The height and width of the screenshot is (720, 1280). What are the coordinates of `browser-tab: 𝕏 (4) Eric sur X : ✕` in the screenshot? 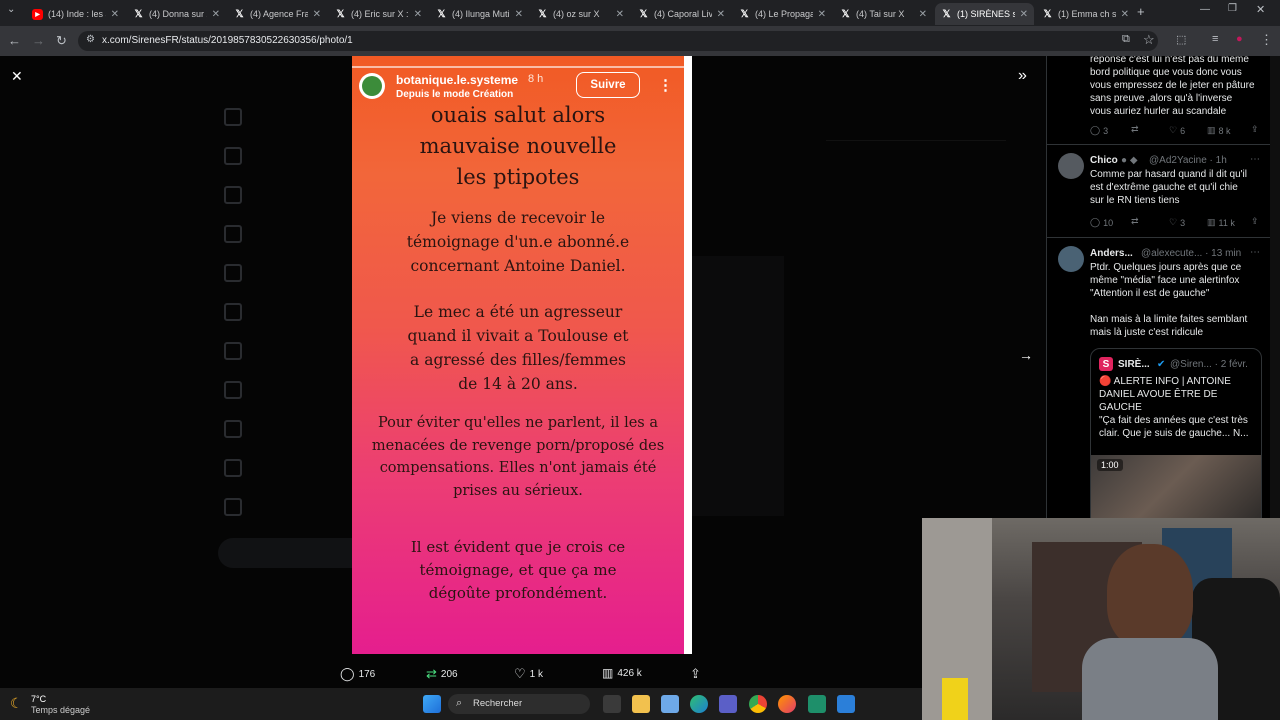 It's located at (378, 14).